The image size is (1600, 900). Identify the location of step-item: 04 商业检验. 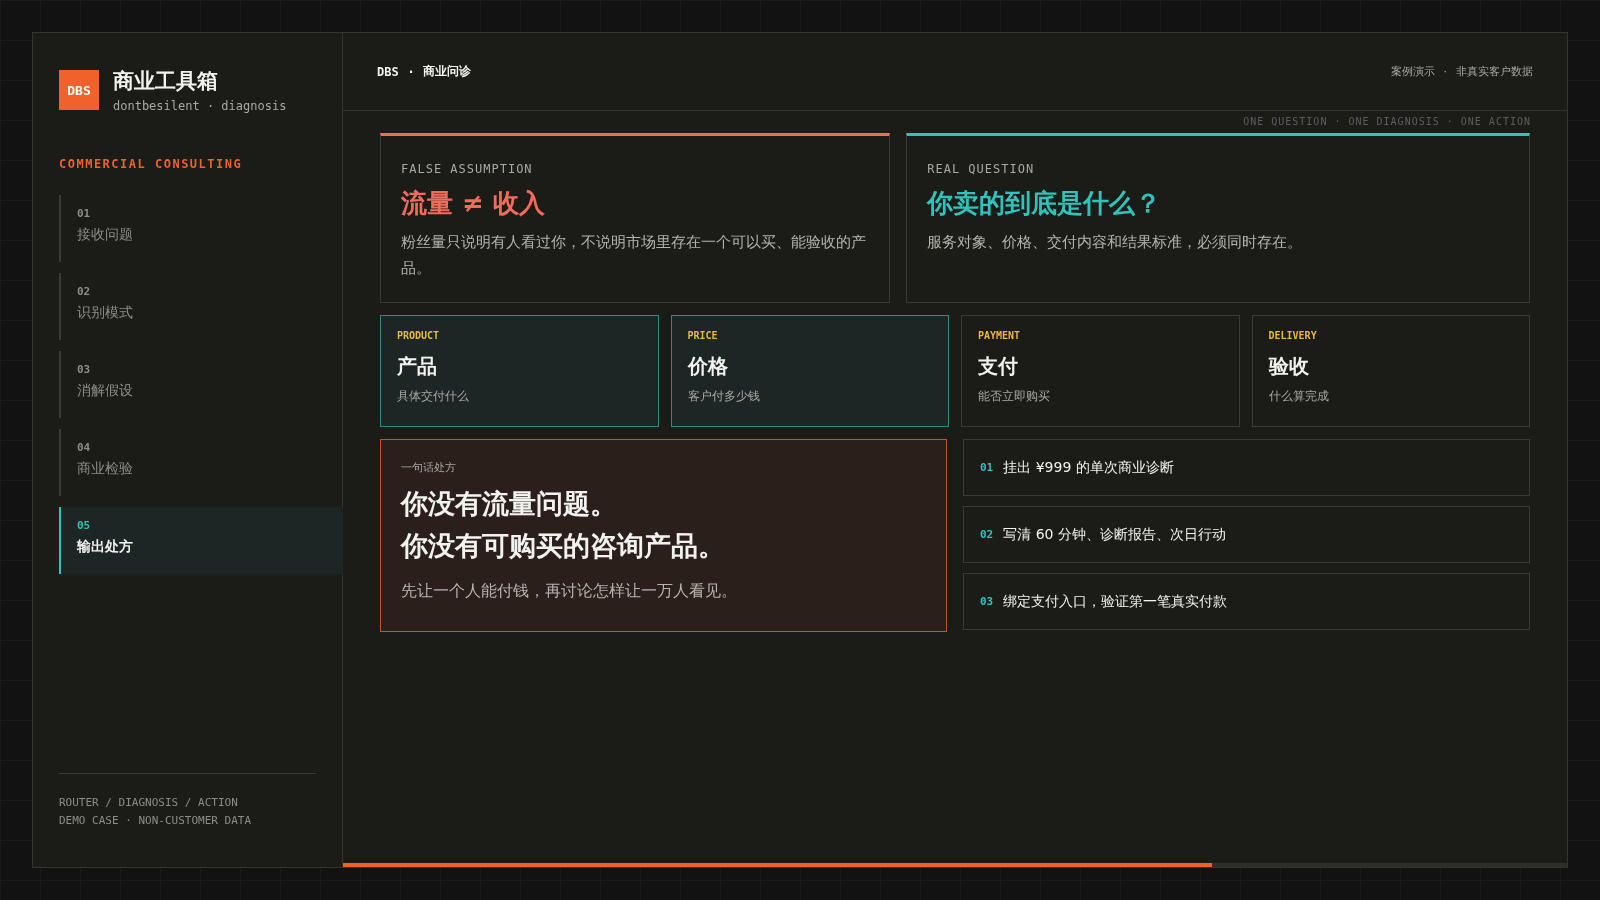
(201, 462).